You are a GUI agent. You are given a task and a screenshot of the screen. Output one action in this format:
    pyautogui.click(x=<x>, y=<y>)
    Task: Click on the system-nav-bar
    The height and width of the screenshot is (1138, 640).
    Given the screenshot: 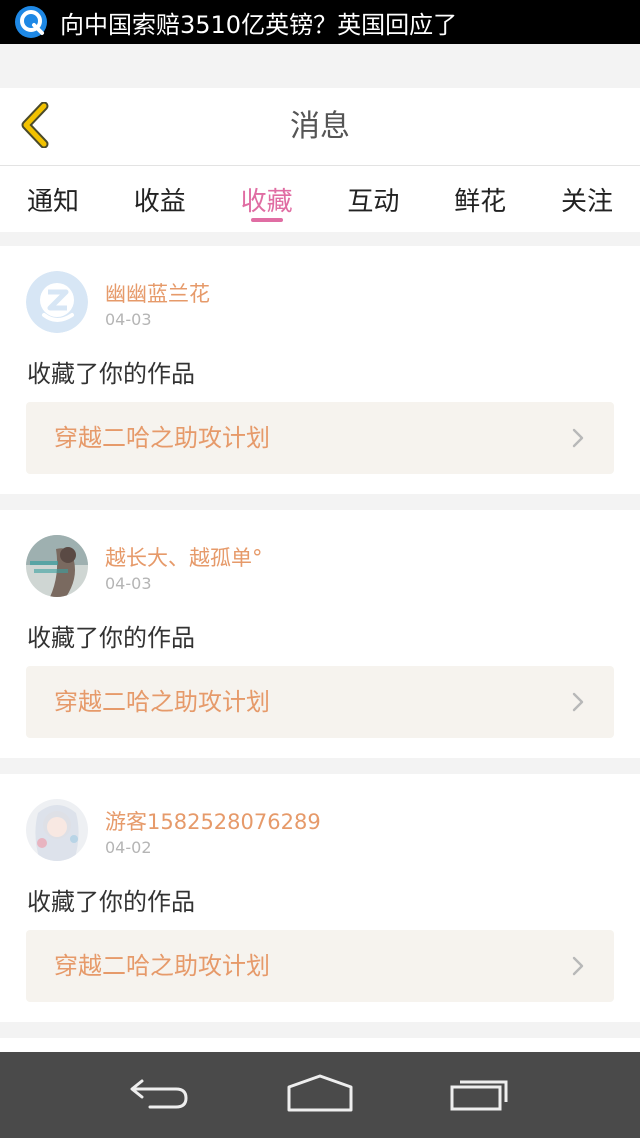 What is the action you would take?
    pyautogui.click(x=320, y=1095)
    